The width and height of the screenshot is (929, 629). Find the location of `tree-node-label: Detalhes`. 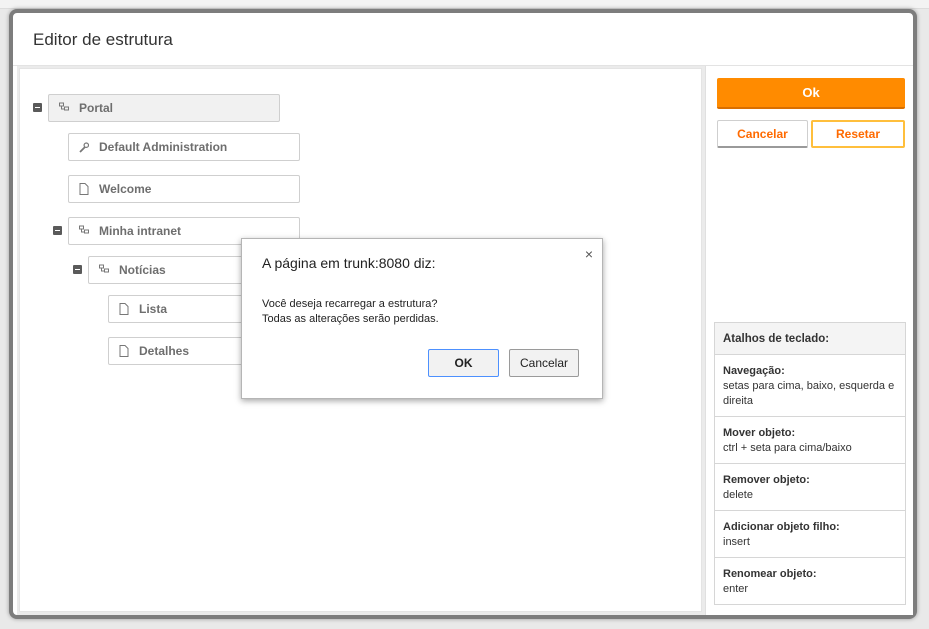

tree-node-label: Detalhes is located at coordinates (164, 351).